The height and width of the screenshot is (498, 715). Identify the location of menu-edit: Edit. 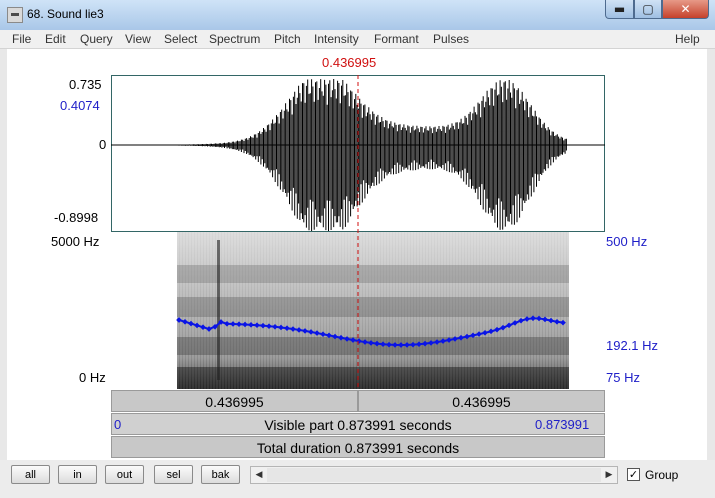
(55, 39).